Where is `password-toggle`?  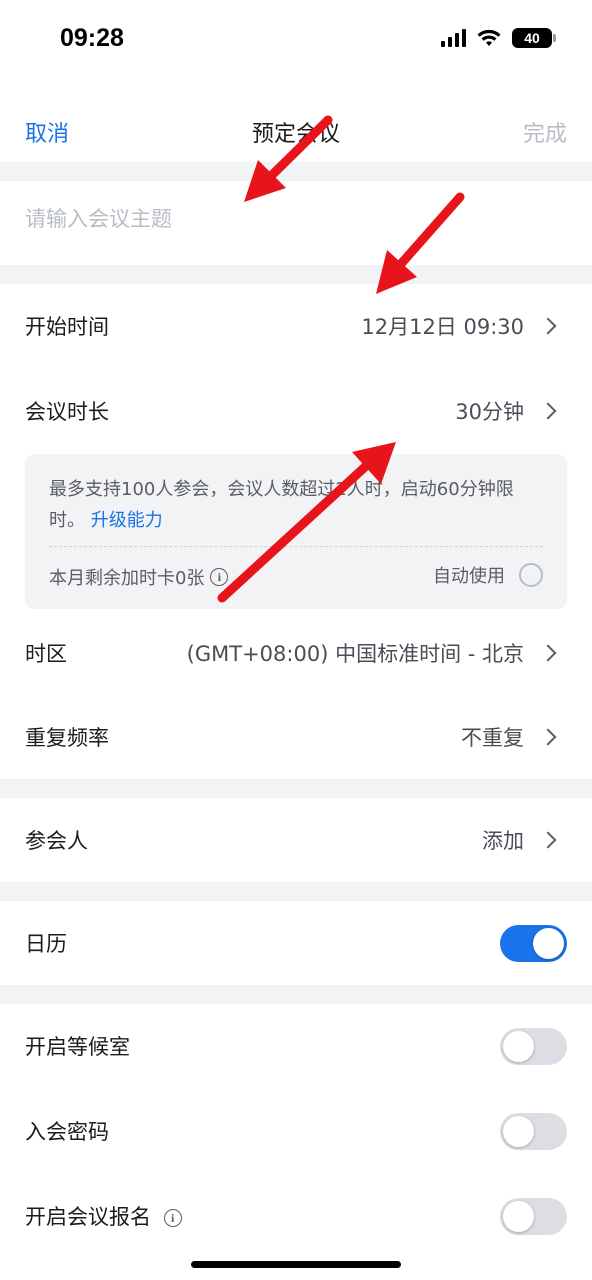
password-toggle is located at coordinates (533, 1131).